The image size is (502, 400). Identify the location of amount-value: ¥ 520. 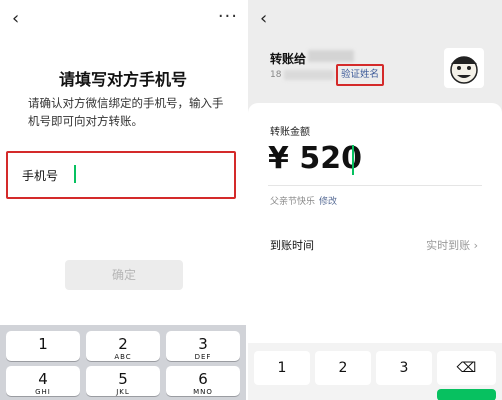
(315, 158).